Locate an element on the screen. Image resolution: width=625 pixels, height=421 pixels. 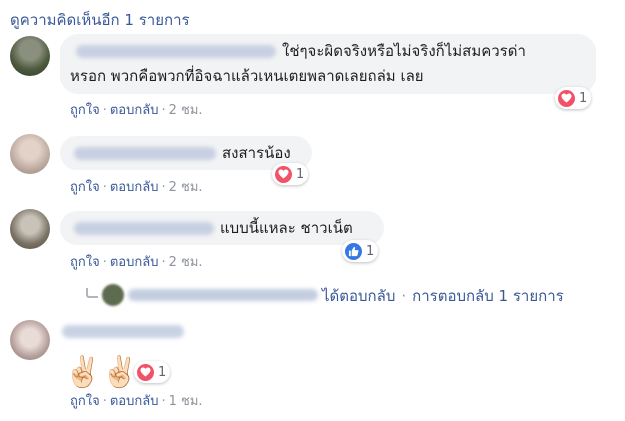
replier-name is located at coordinates (223, 295).